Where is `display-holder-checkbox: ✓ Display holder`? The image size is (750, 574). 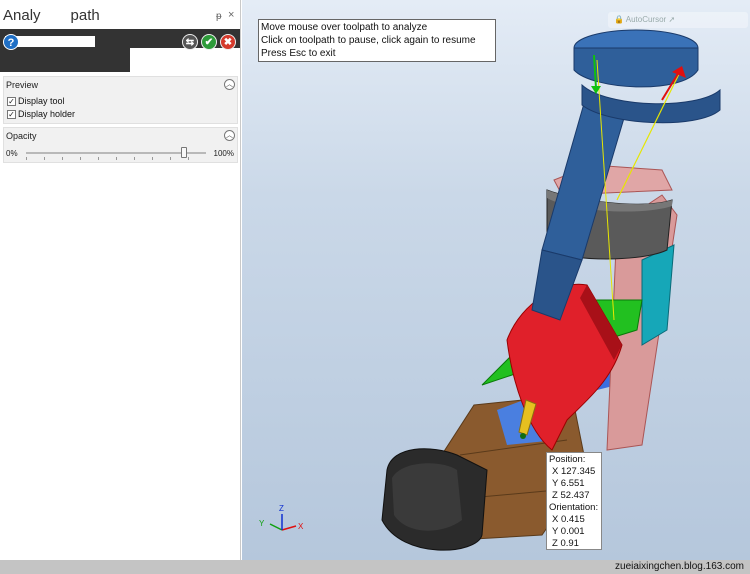 display-holder-checkbox: ✓ Display holder is located at coordinates (41, 114).